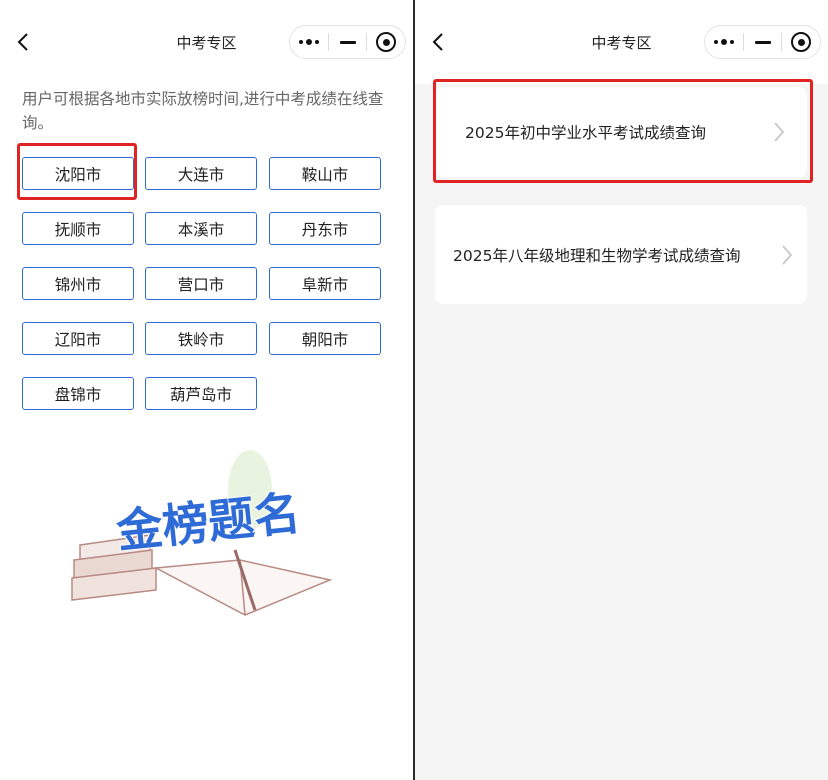 This screenshot has height=780, width=828. Describe the element at coordinates (325, 228) in the screenshot. I see `city-button: 丹东市` at that location.